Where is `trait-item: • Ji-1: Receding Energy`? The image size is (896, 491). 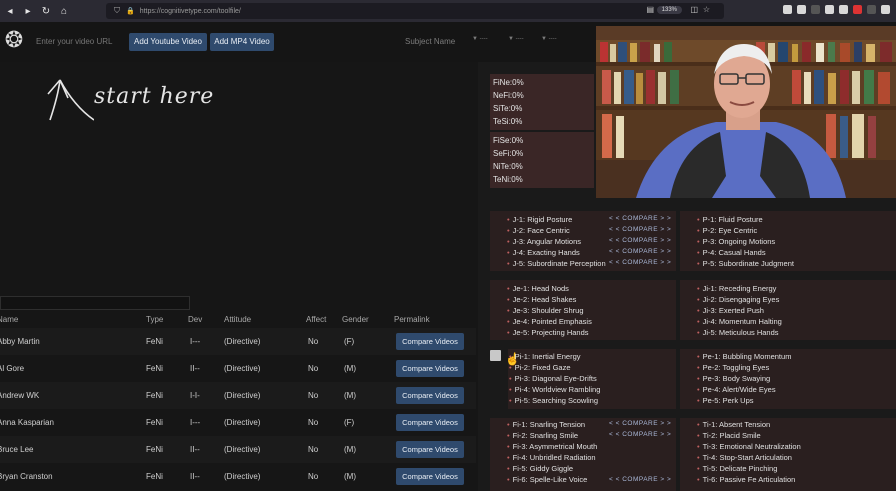 trait-item: • Ji-1: Receding Energy is located at coordinates (736, 288).